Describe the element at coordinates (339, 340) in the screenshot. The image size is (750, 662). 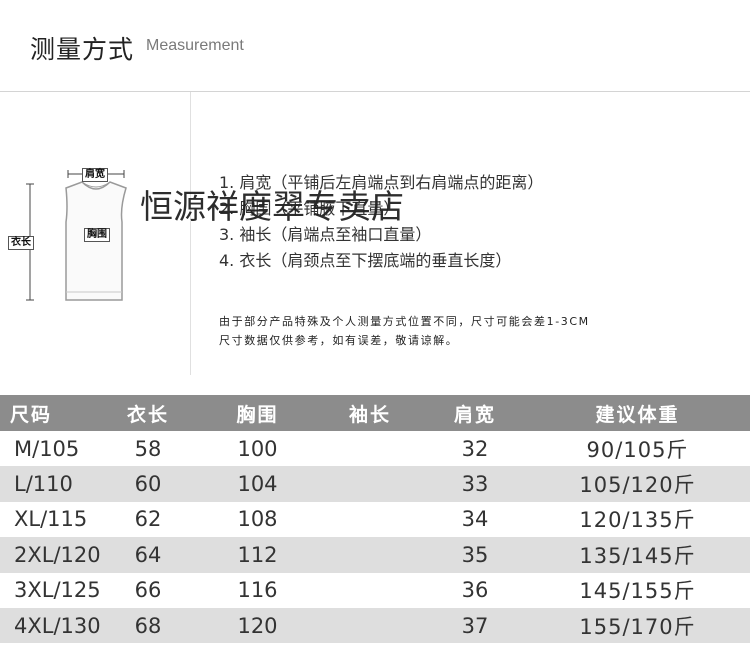
I see `disclaimer-line: 尺寸数据仅供参考，如有误差，敬请谅解。` at that location.